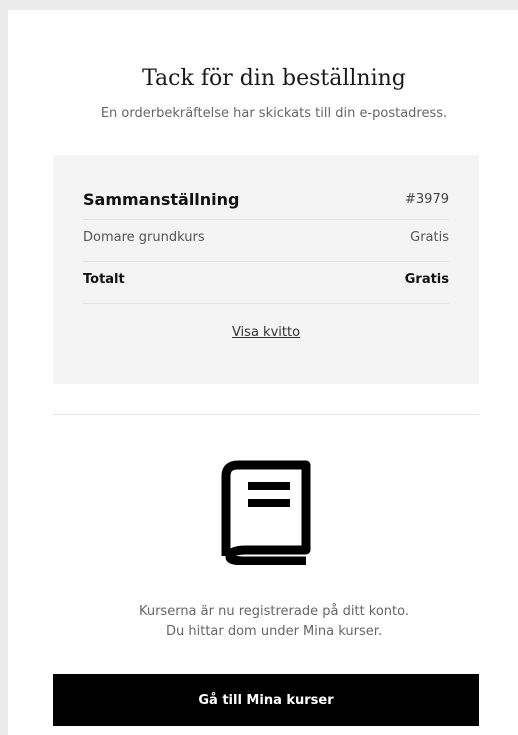 This screenshot has height=735, width=518. Describe the element at coordinates (266, 237) in the screenshot. I see `line-item: Domare grundkurs Gratis` at that location.